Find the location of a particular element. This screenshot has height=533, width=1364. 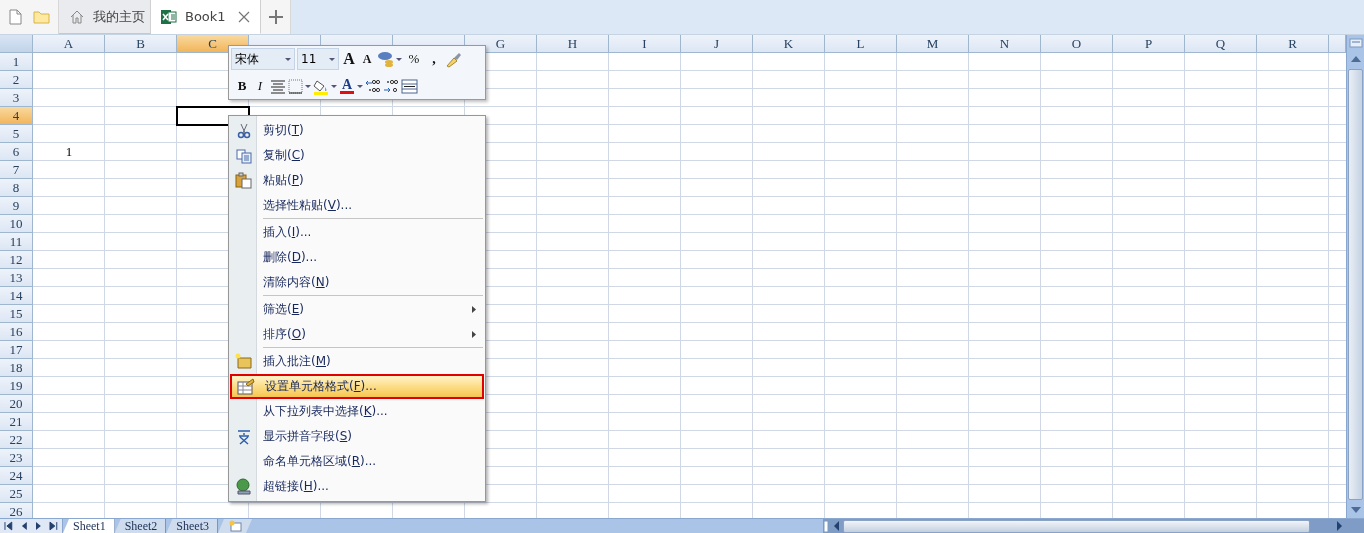

row-header: 17 is located at coordinates (16, 350).